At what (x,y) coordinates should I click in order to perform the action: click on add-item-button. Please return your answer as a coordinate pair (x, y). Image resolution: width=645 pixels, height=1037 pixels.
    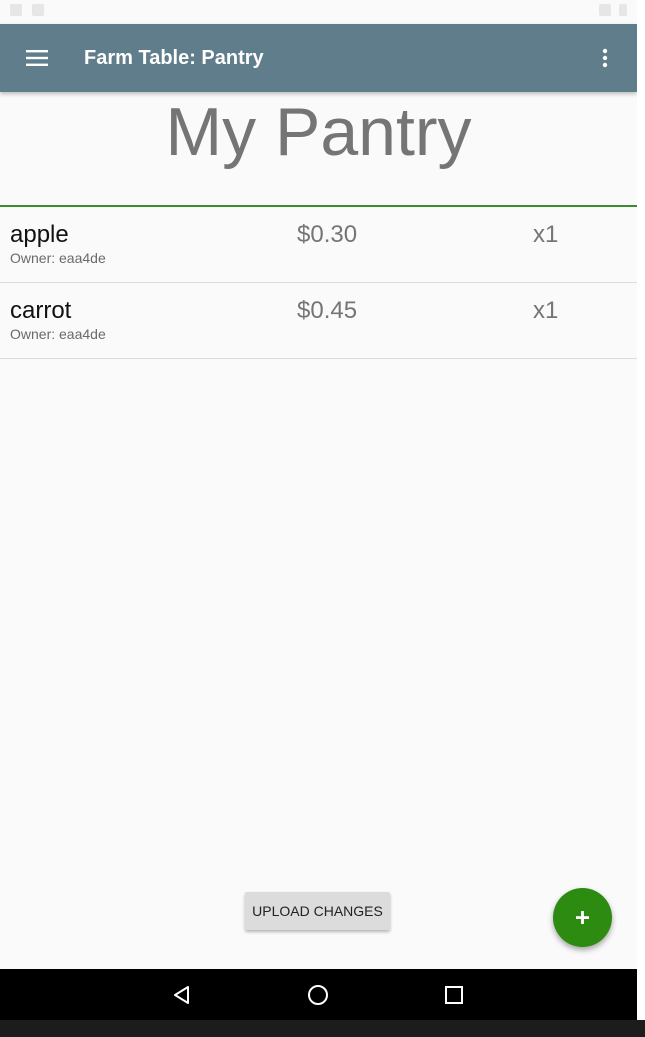
    Looking at the image, I should click on (582, 917).